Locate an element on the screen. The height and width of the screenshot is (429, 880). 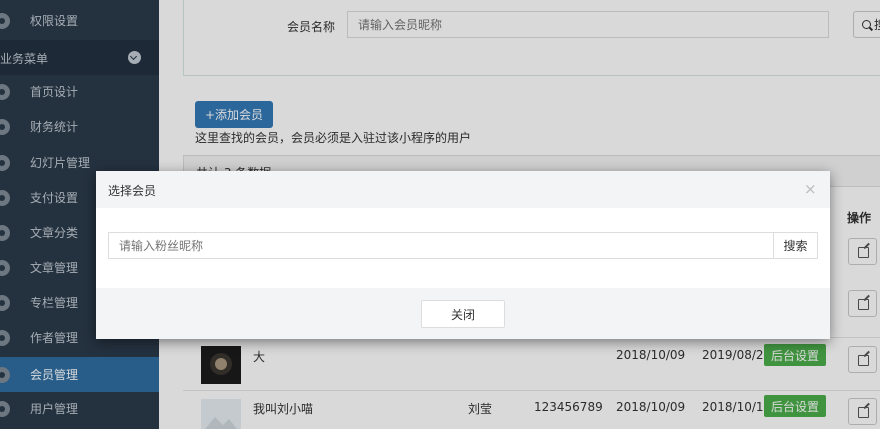
modal-title: 选择会员 is located at coordinates (132, 191).